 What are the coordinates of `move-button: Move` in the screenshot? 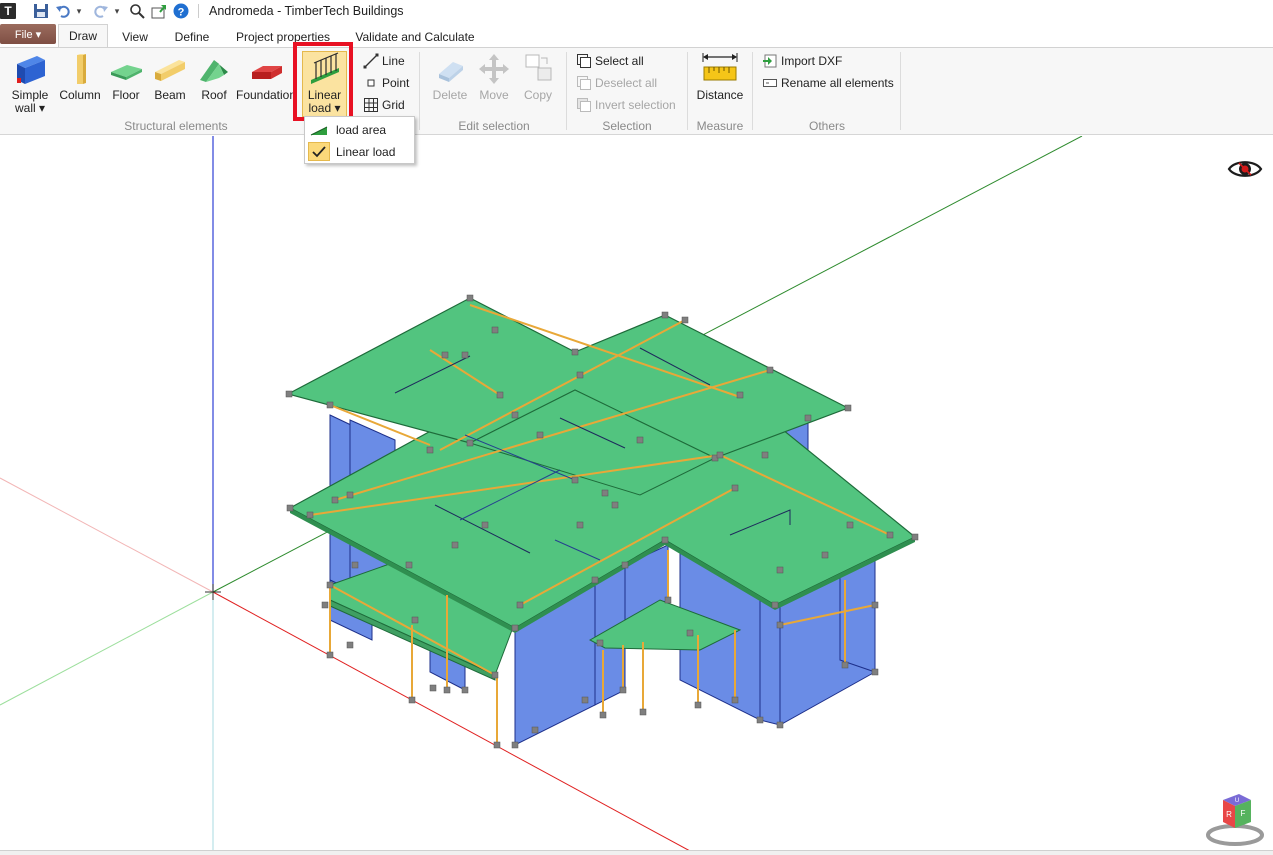 It's located at (494, 77).